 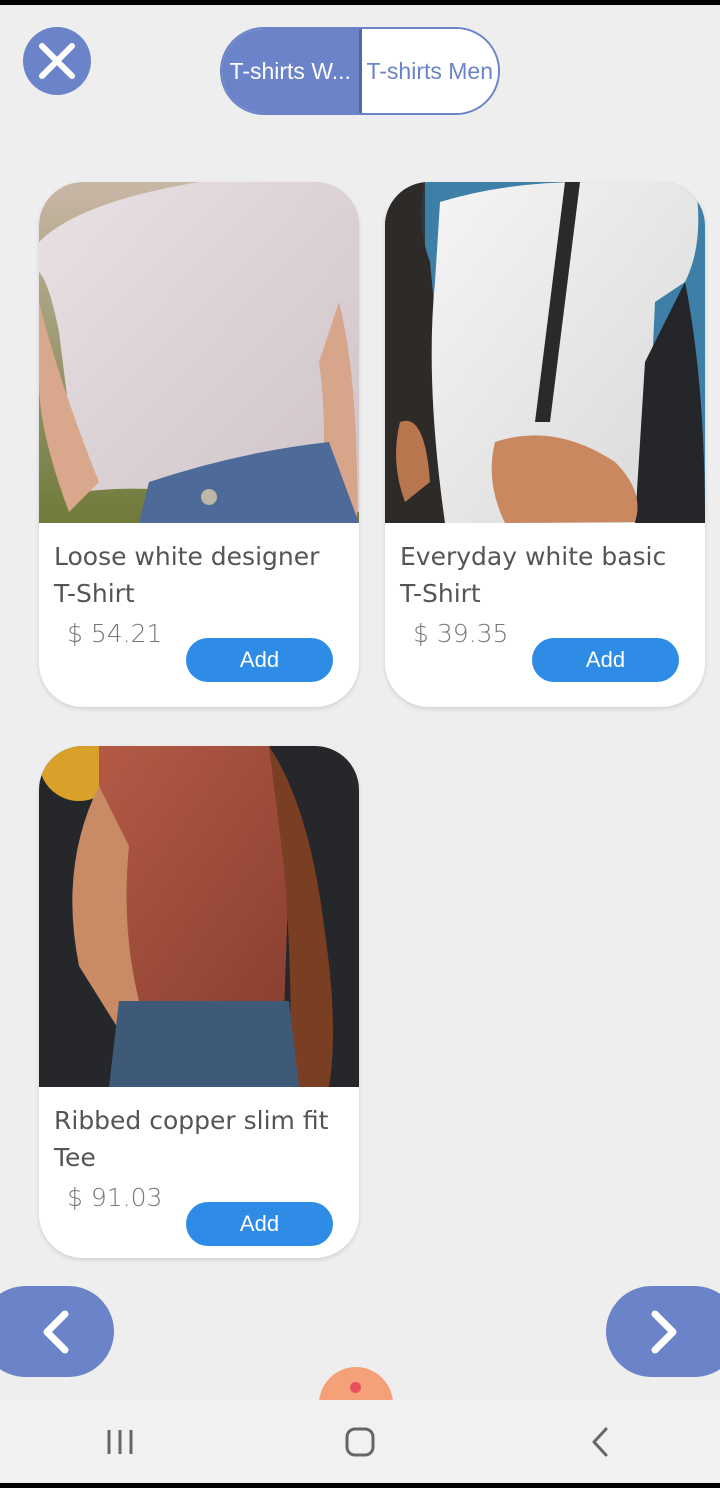 What do you see at coordinates (115, 633) in the screenshot?
I see `product-price: $ 54.21` at bounding box center [115, 633].